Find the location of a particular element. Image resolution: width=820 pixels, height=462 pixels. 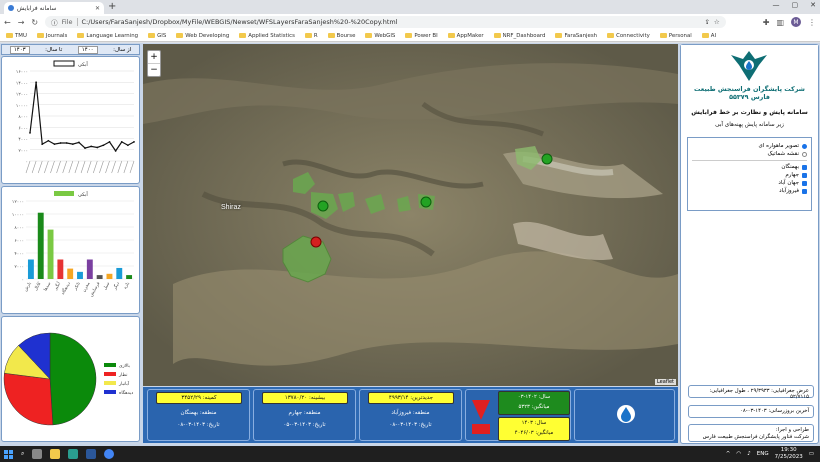

wifi-icon: ◠ is located at coordinates (738, 454).